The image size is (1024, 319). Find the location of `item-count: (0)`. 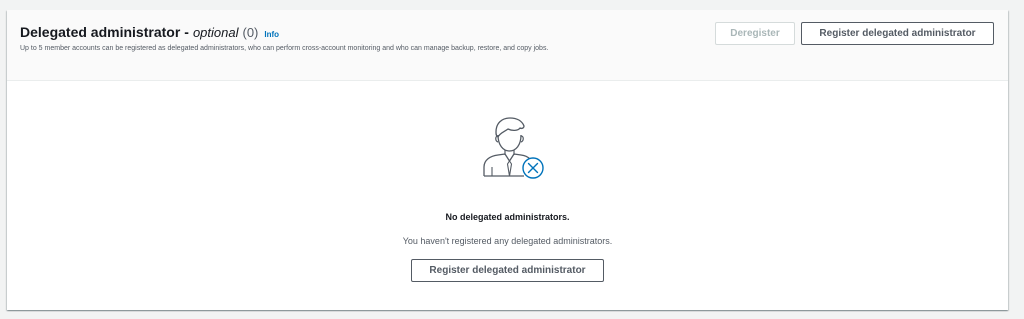

item-count: (0) is located at coordinates (250, 32).